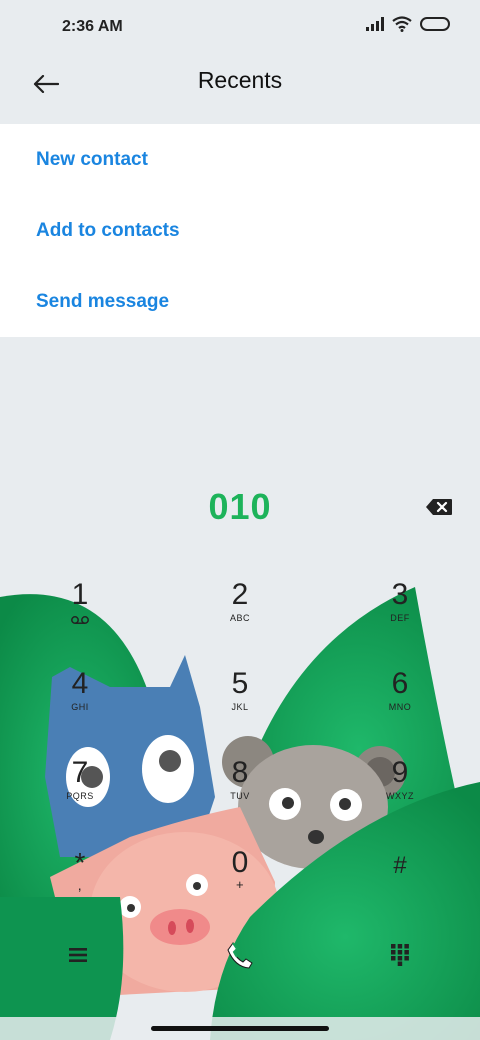 Image resolution: width=480 pixels, height=1040 pixels. What do you see at coordinates (80, 862) in the screenshot?
I see `key-digit: *` at bounding box center [80, 862].